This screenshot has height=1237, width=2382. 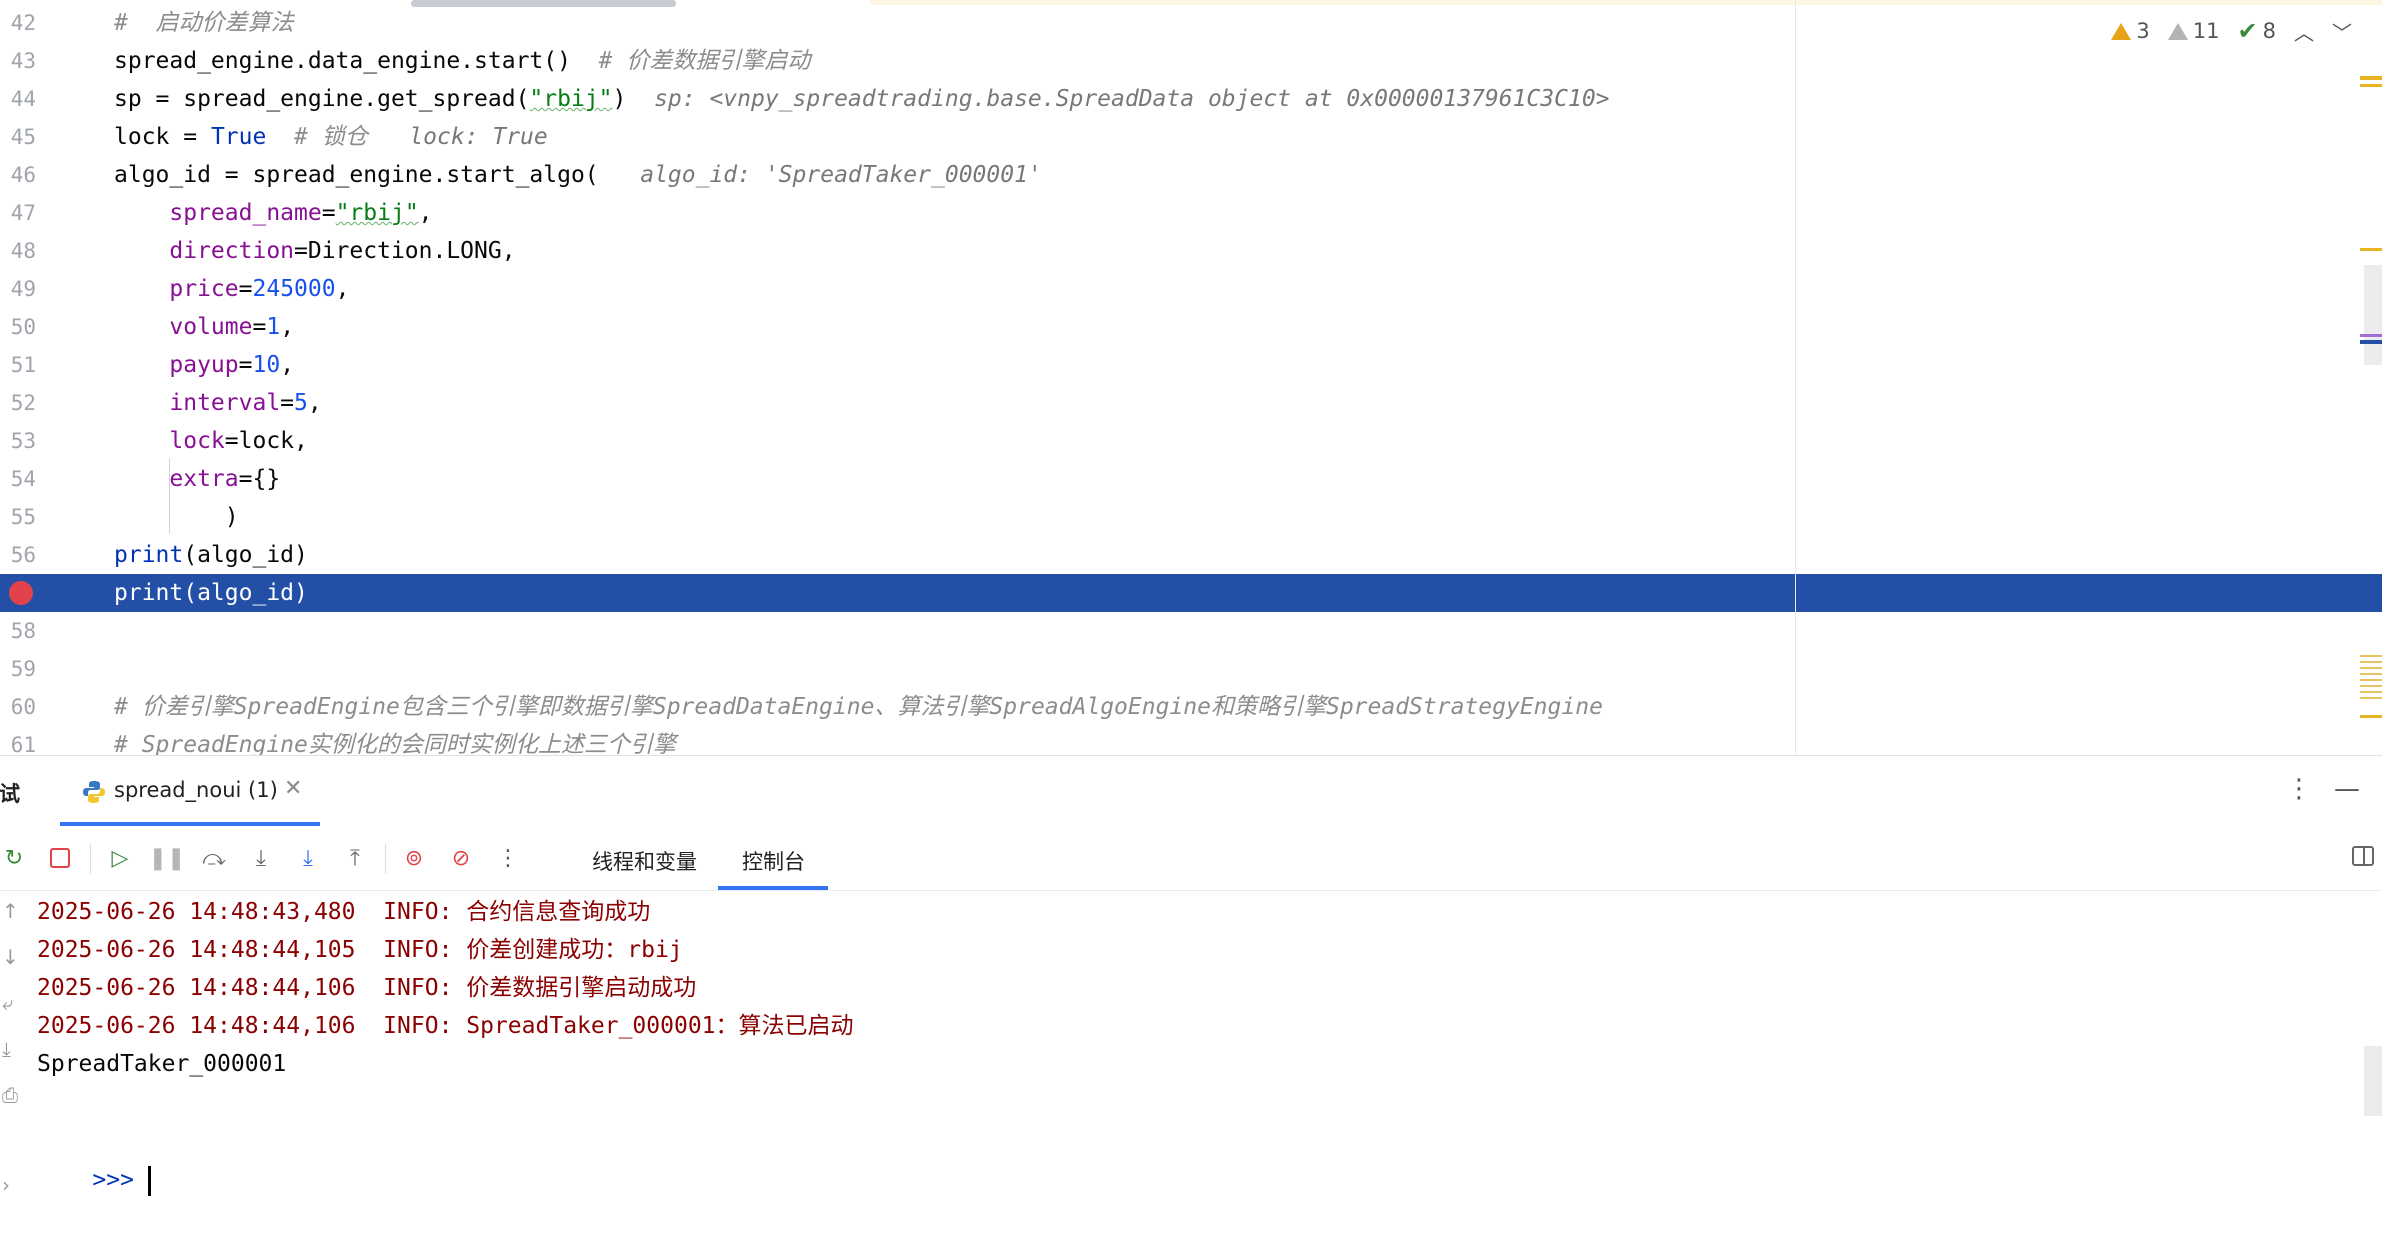 What do you see at coordinates (60, 858) in the screenshot?
I see `stop-button` at bounding box center [60, 858].